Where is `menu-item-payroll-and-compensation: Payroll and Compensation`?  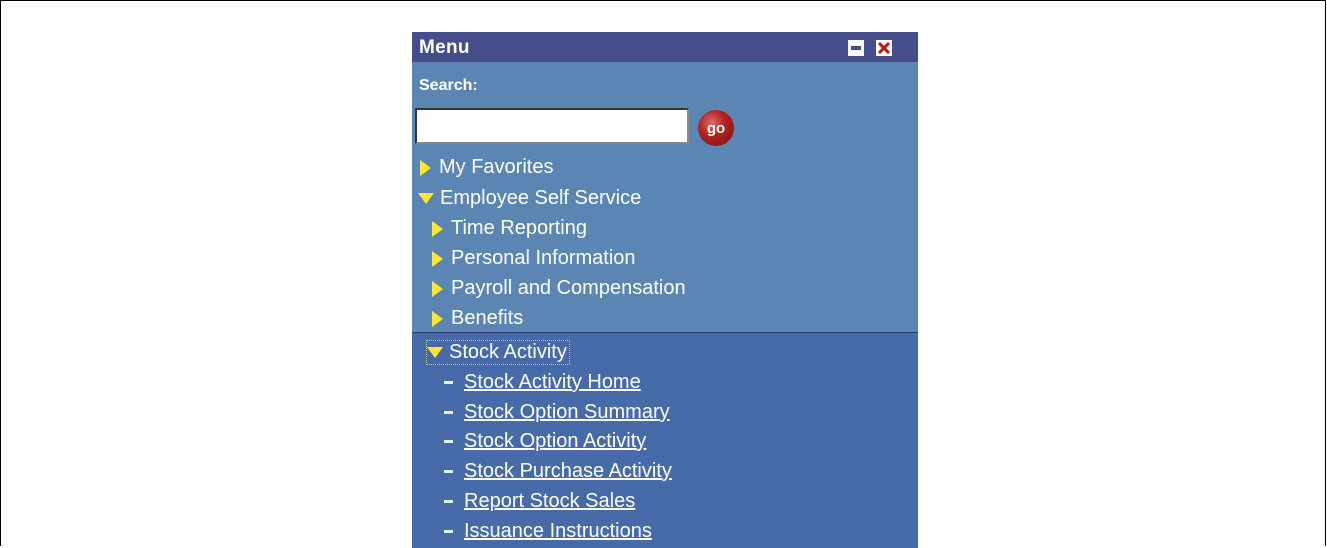 menu-item-payroll-and-compensation: Payroll and Compensation is located at coordinates (559, 288).